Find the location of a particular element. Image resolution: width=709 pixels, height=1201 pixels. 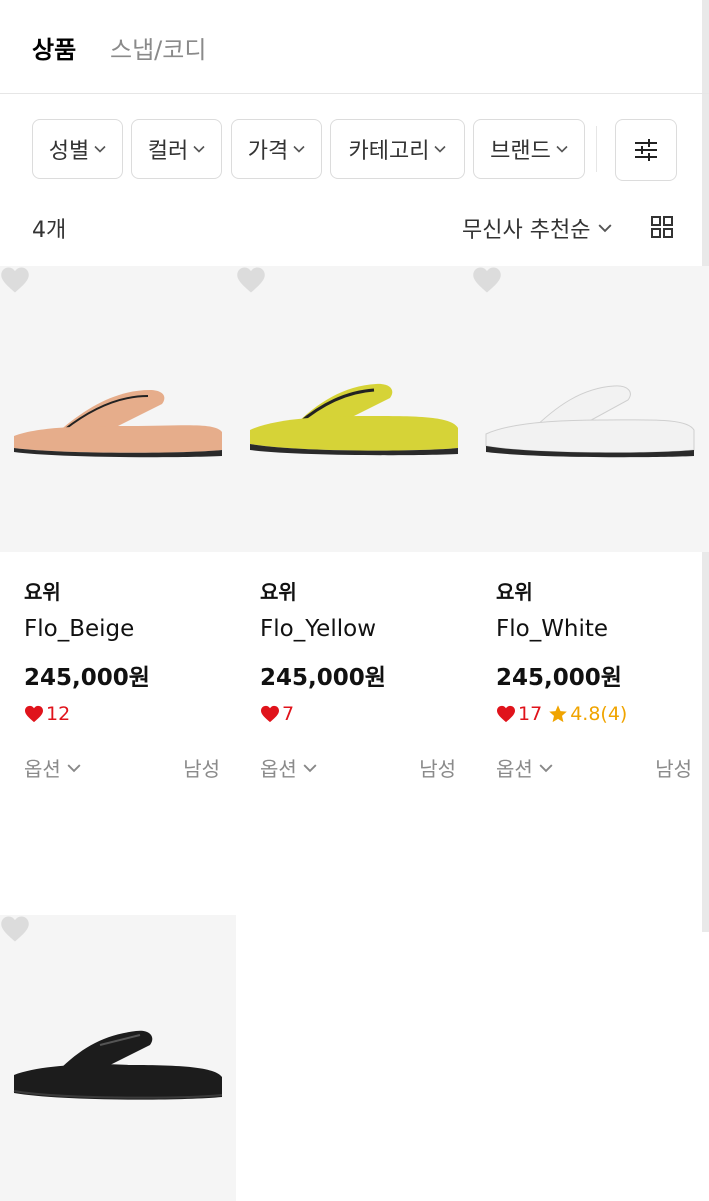

filter-color-chip: 컬러 is located at coordinates (176, 149).